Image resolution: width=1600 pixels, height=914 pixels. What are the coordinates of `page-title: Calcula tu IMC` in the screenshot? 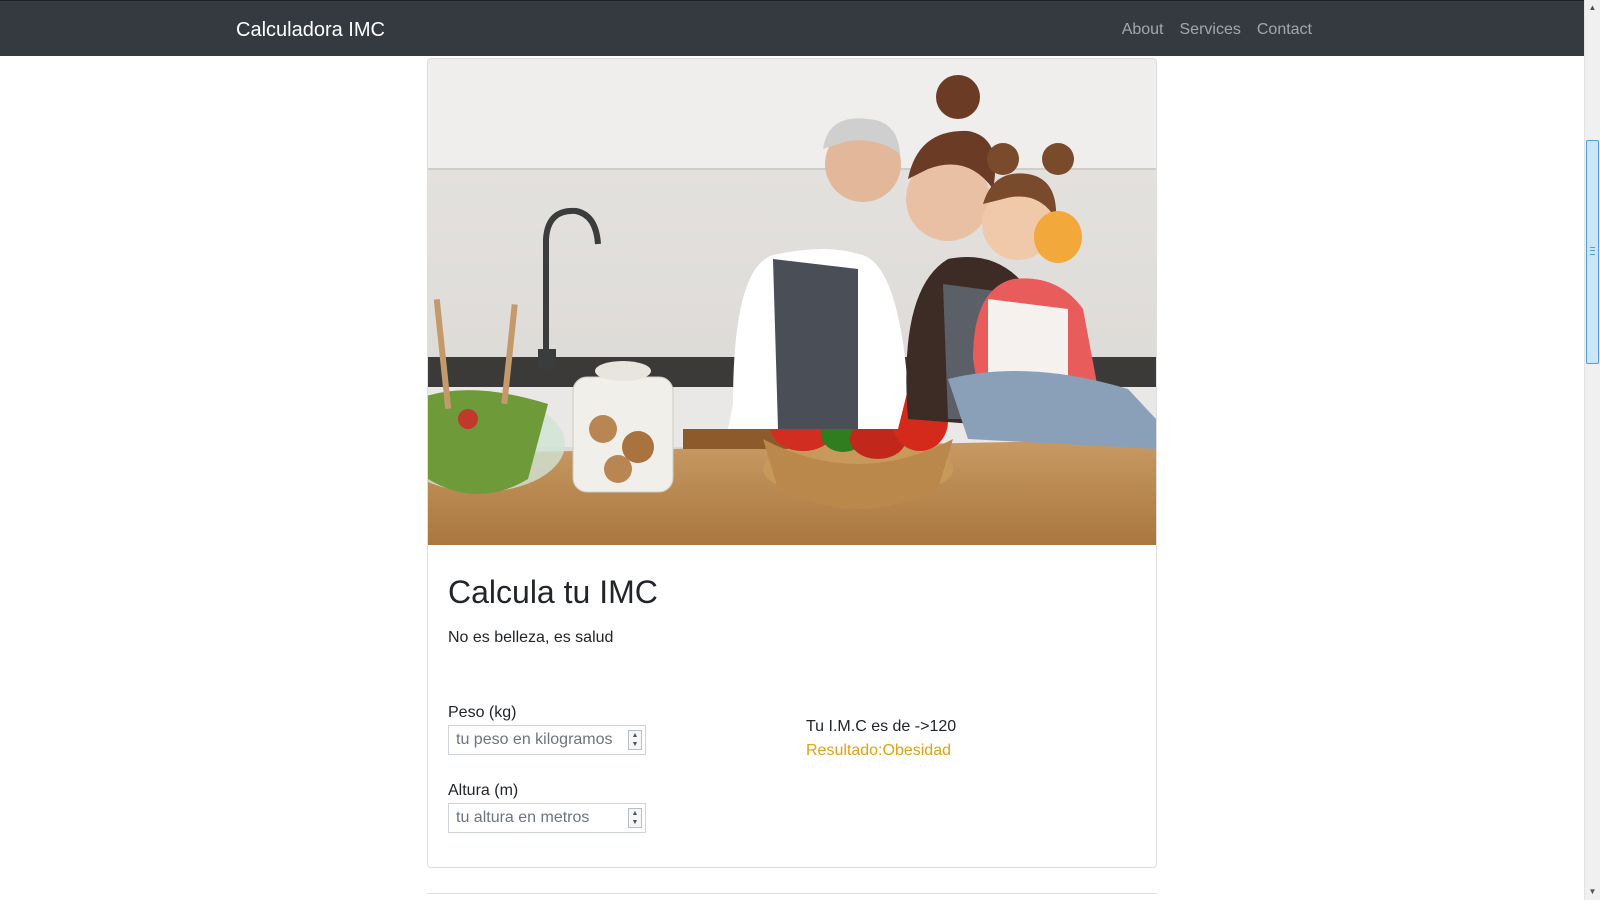 It's located at (553, 592).